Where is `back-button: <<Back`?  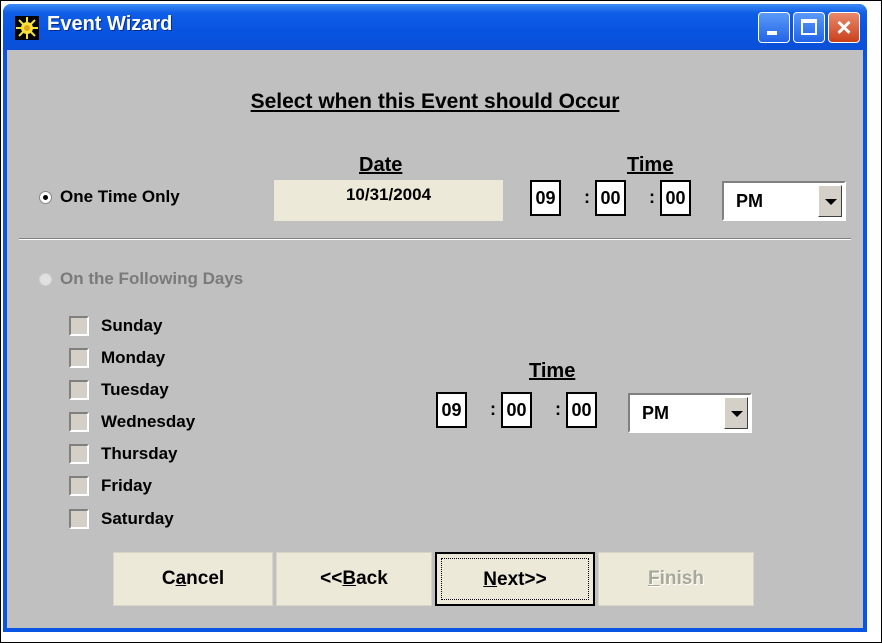
back-button: <<Back is located at coordinates (354, 579).